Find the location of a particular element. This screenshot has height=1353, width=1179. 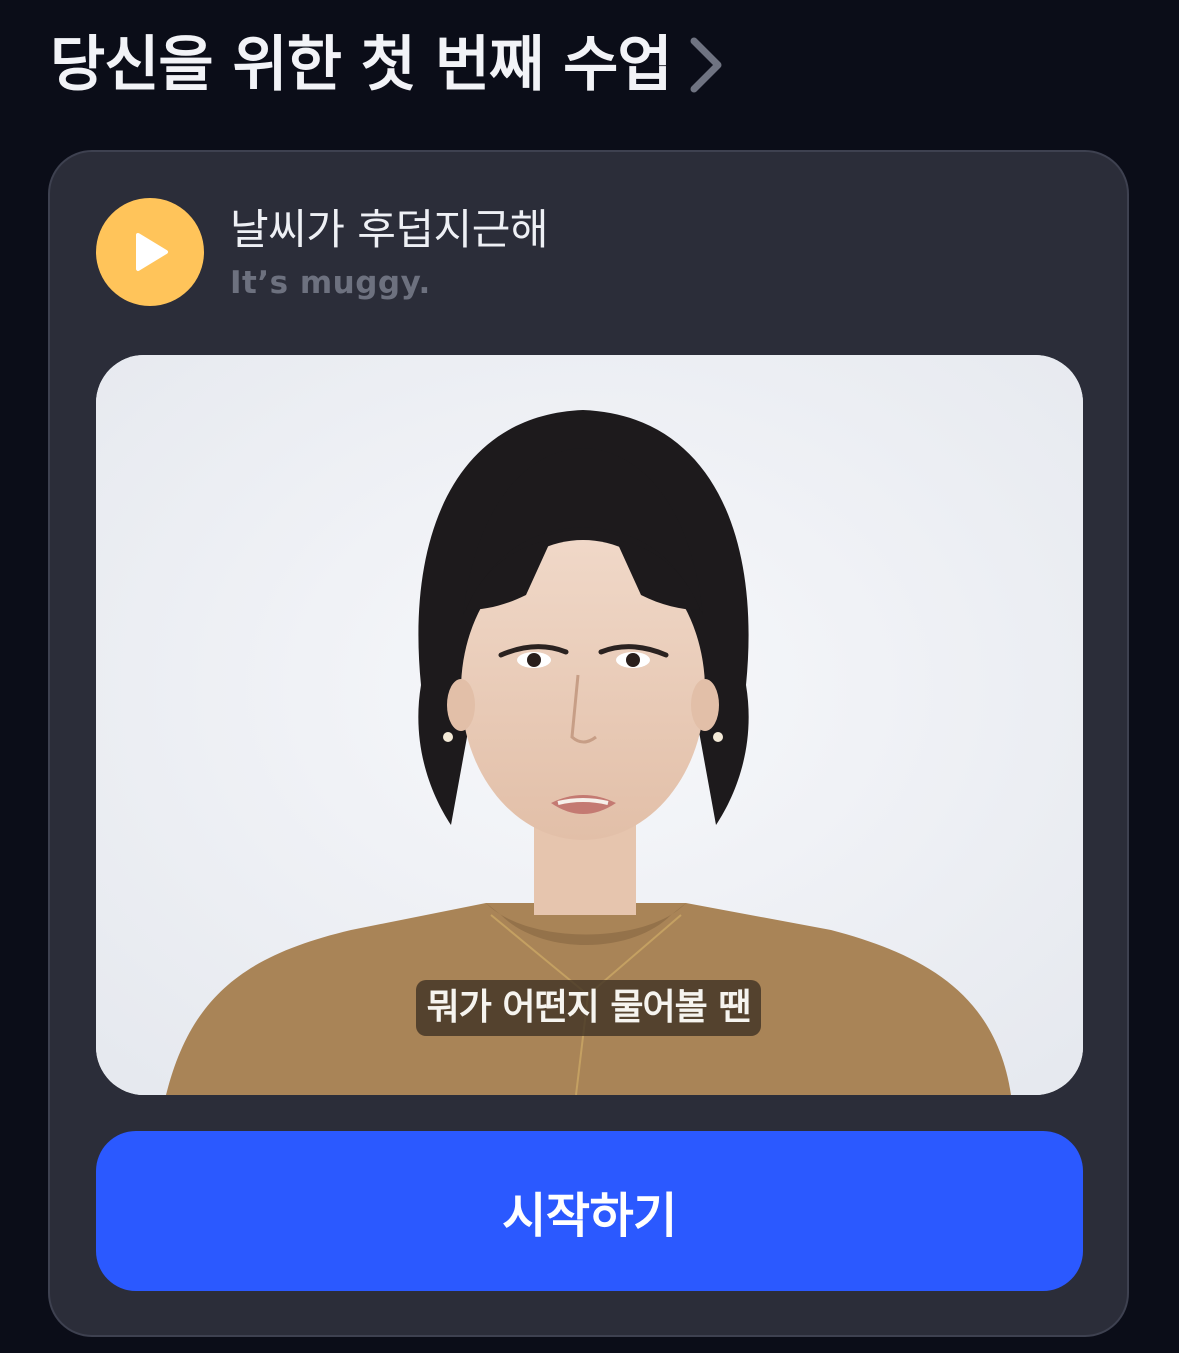

section-header: 당신을 위한 첫 번째 수업 is located at coordinates (388, 65).